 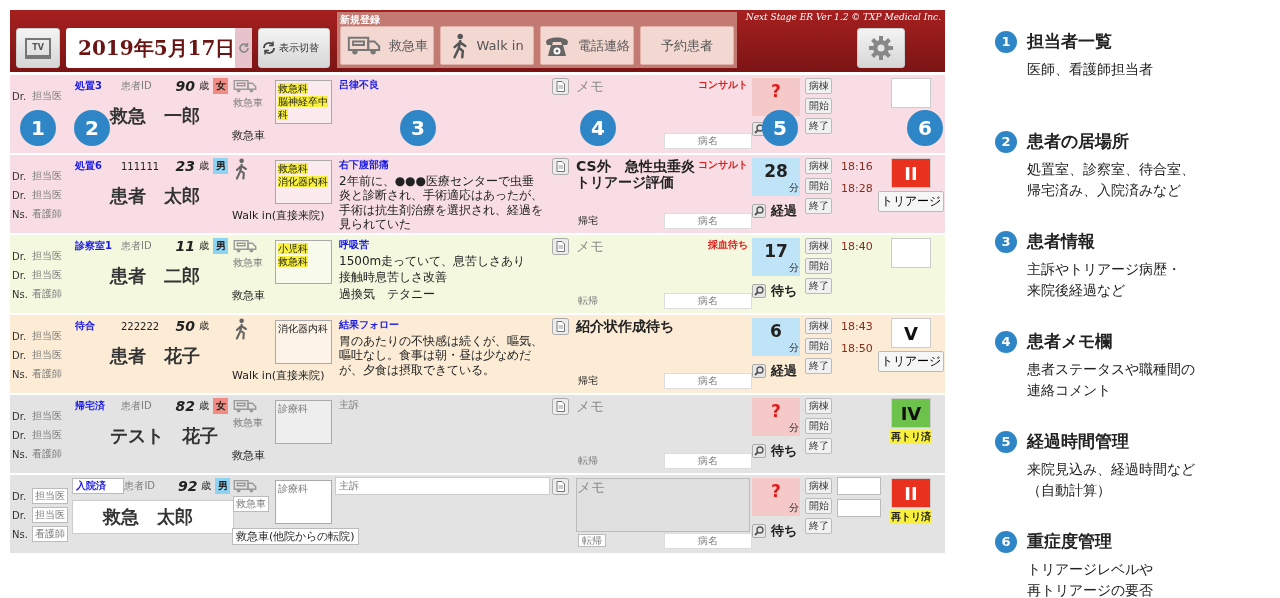 I want to click on legend-number: 6, so click(x=1006, y=541).